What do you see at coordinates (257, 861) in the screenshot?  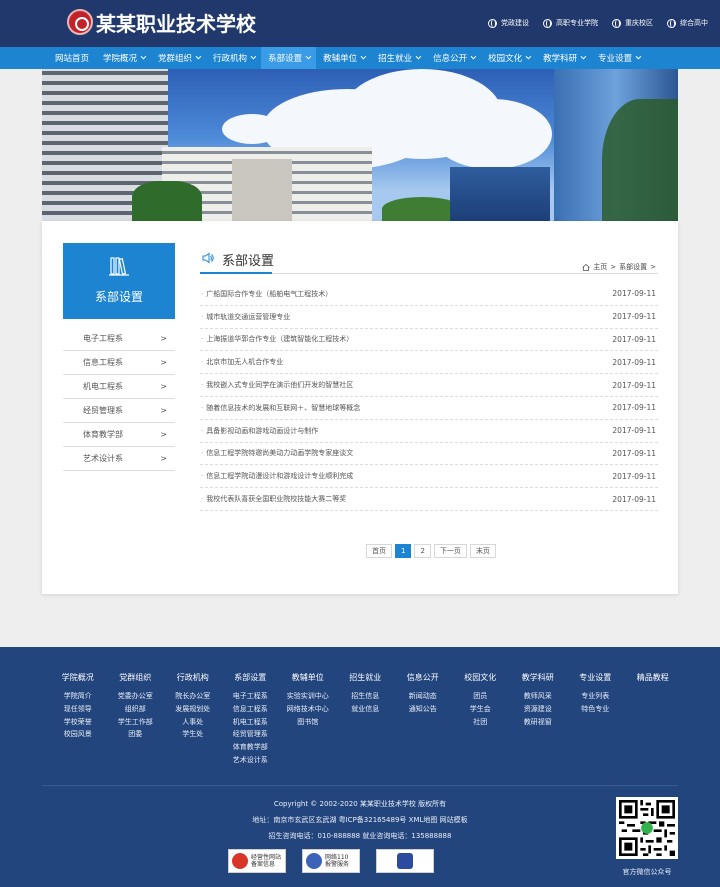 I see `business-license-badge: 经营性网站 备案信息` at bounding box center [257, 861].